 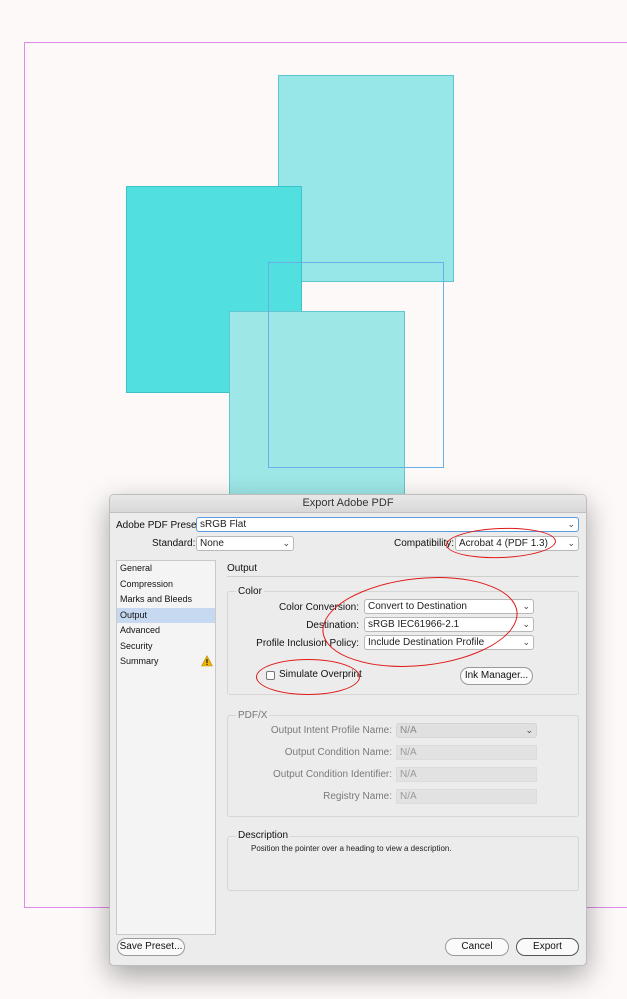 What do you see at coordinates (477, 947) in the screenshot?
I see `cancel-button: Cancel` at bounding box center [477, 947].